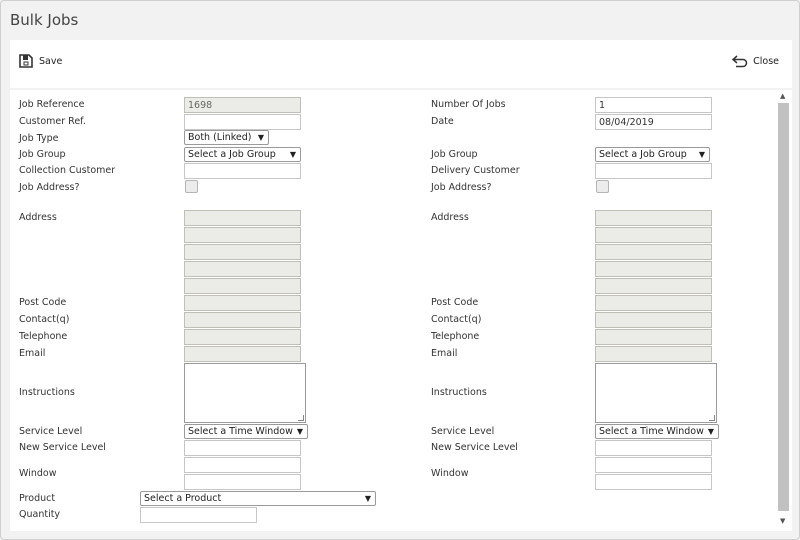 The image size is (800, 540). I want to click on post-code-label-left: Post Code, so click(43, 302).